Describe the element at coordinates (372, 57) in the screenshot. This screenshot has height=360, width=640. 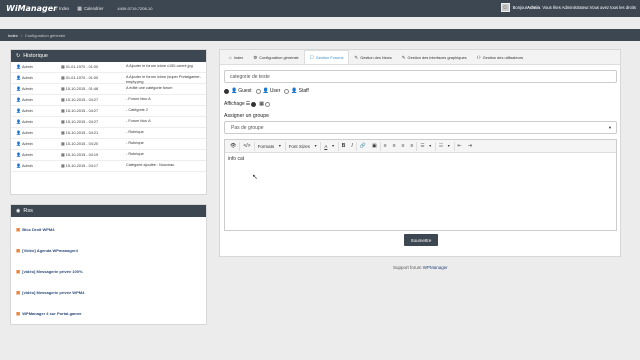
I see `tab-gestion-des-news: ✎ Gestion des News` at that location.